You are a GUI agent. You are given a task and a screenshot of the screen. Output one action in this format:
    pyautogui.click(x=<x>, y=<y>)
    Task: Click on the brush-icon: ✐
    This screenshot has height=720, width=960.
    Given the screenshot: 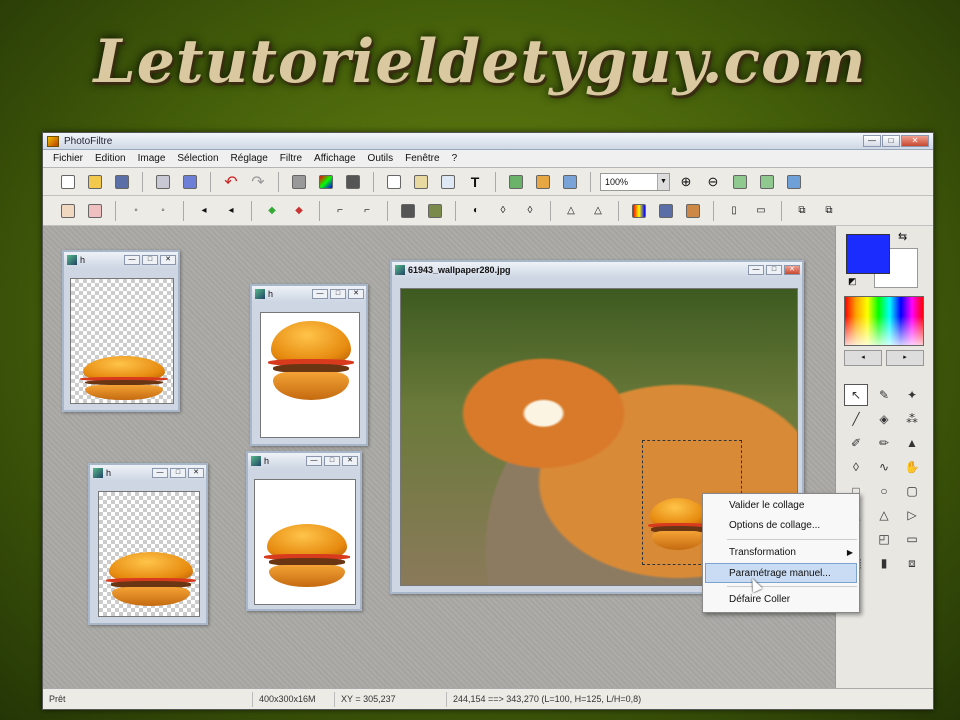 What is the action you would take?
    pyautogui.click(x=856, y=443)
    